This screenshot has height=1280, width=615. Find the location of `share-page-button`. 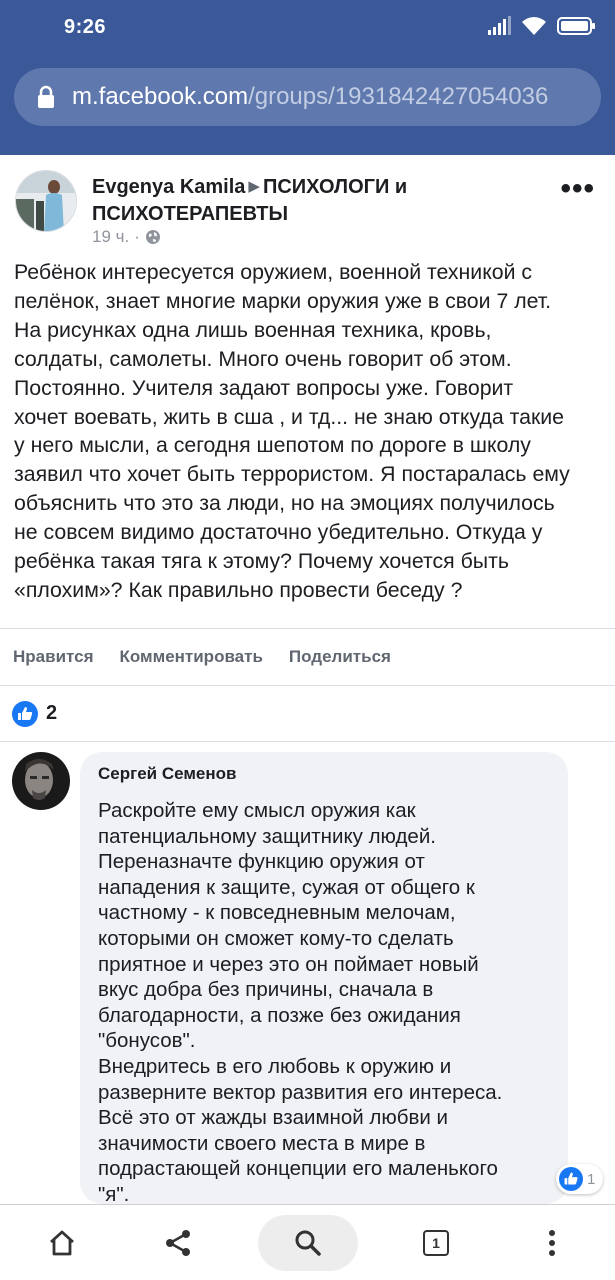

share-page-button is located at coordinates (178, 1243).